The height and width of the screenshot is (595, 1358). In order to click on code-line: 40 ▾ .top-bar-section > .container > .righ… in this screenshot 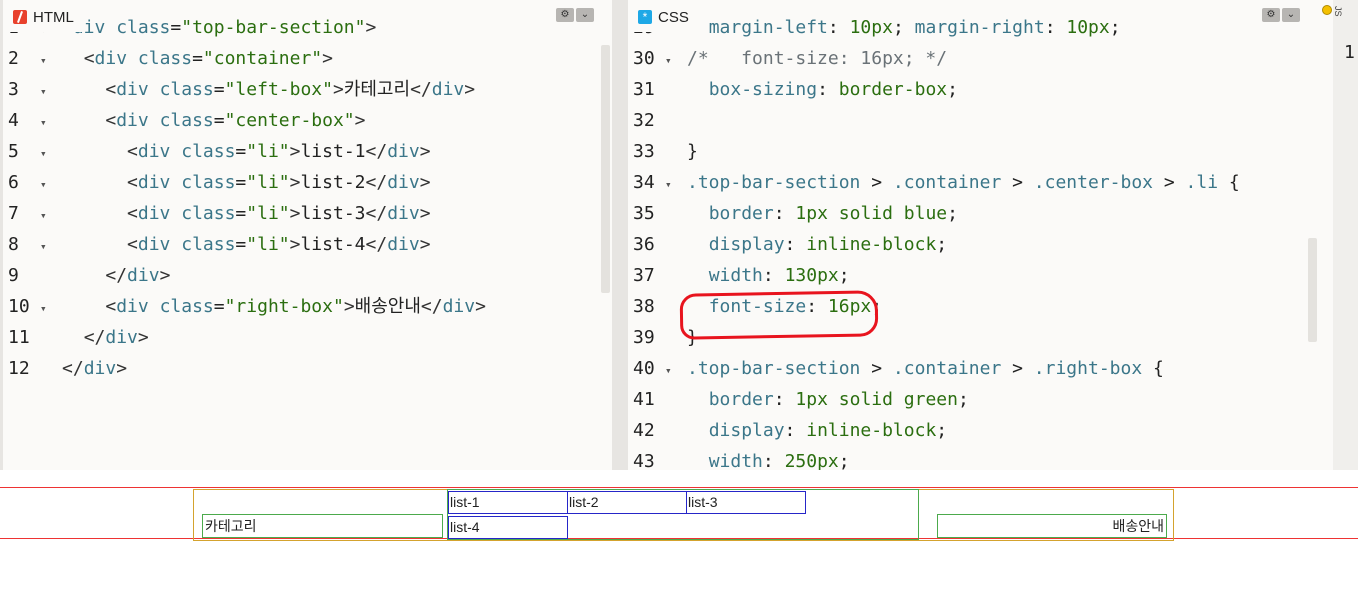, I will do `click(896, 368)`.